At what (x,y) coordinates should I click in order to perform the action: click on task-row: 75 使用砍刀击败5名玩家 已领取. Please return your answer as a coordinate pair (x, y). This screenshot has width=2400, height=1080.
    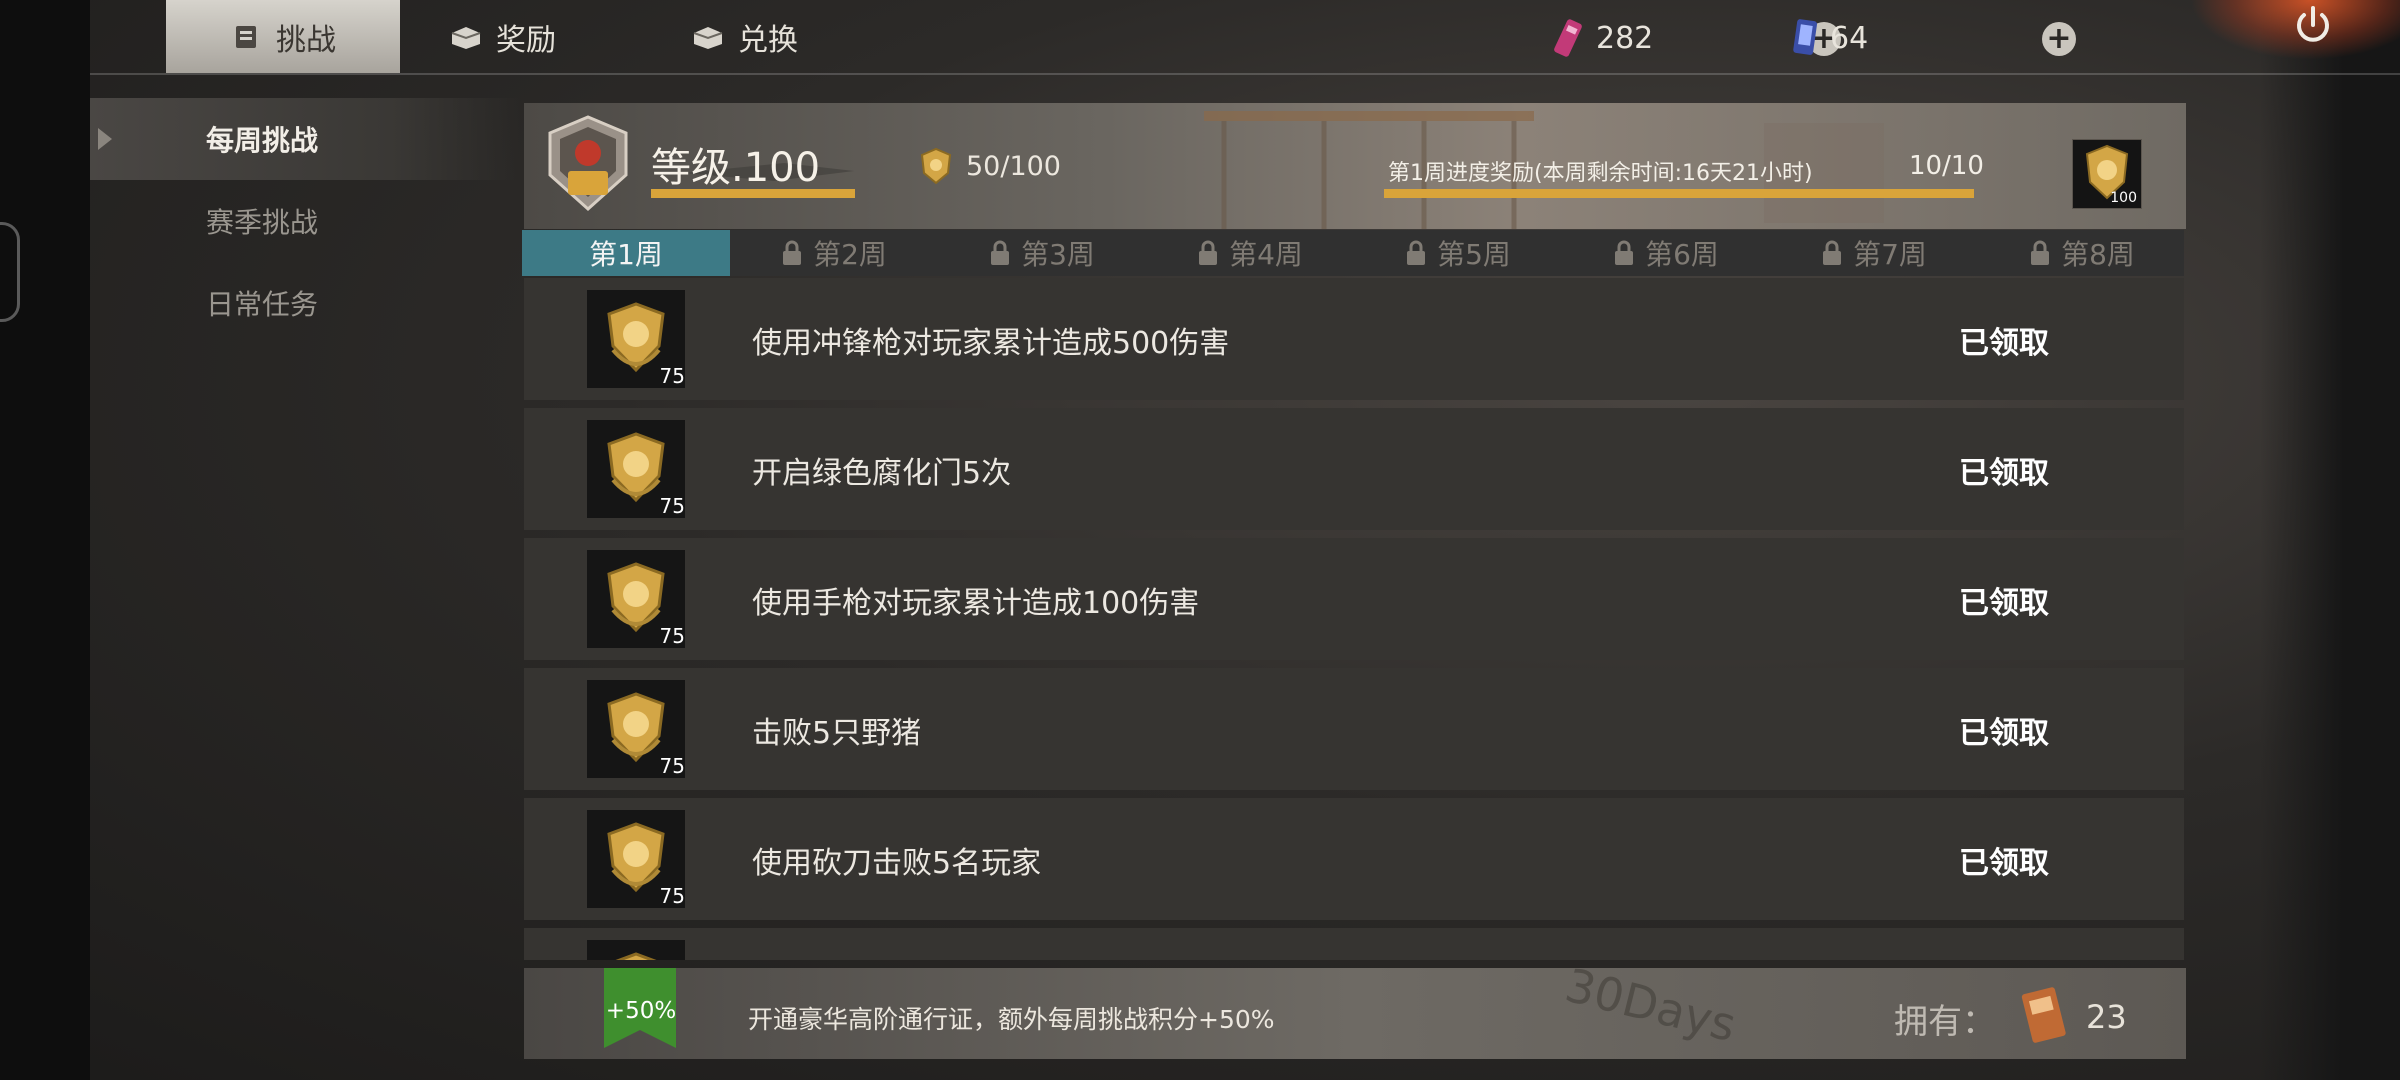
    Looking at the image, I should click on (1354, 859).